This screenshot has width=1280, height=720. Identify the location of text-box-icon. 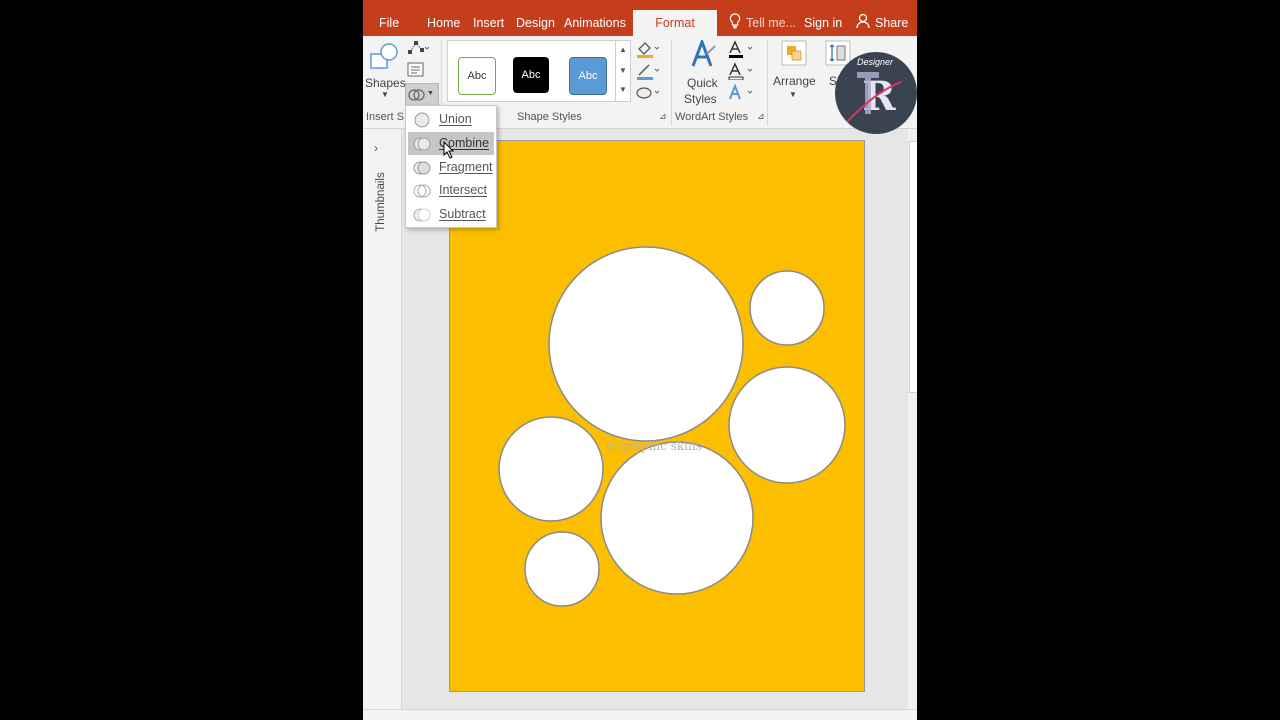
(416, 70).